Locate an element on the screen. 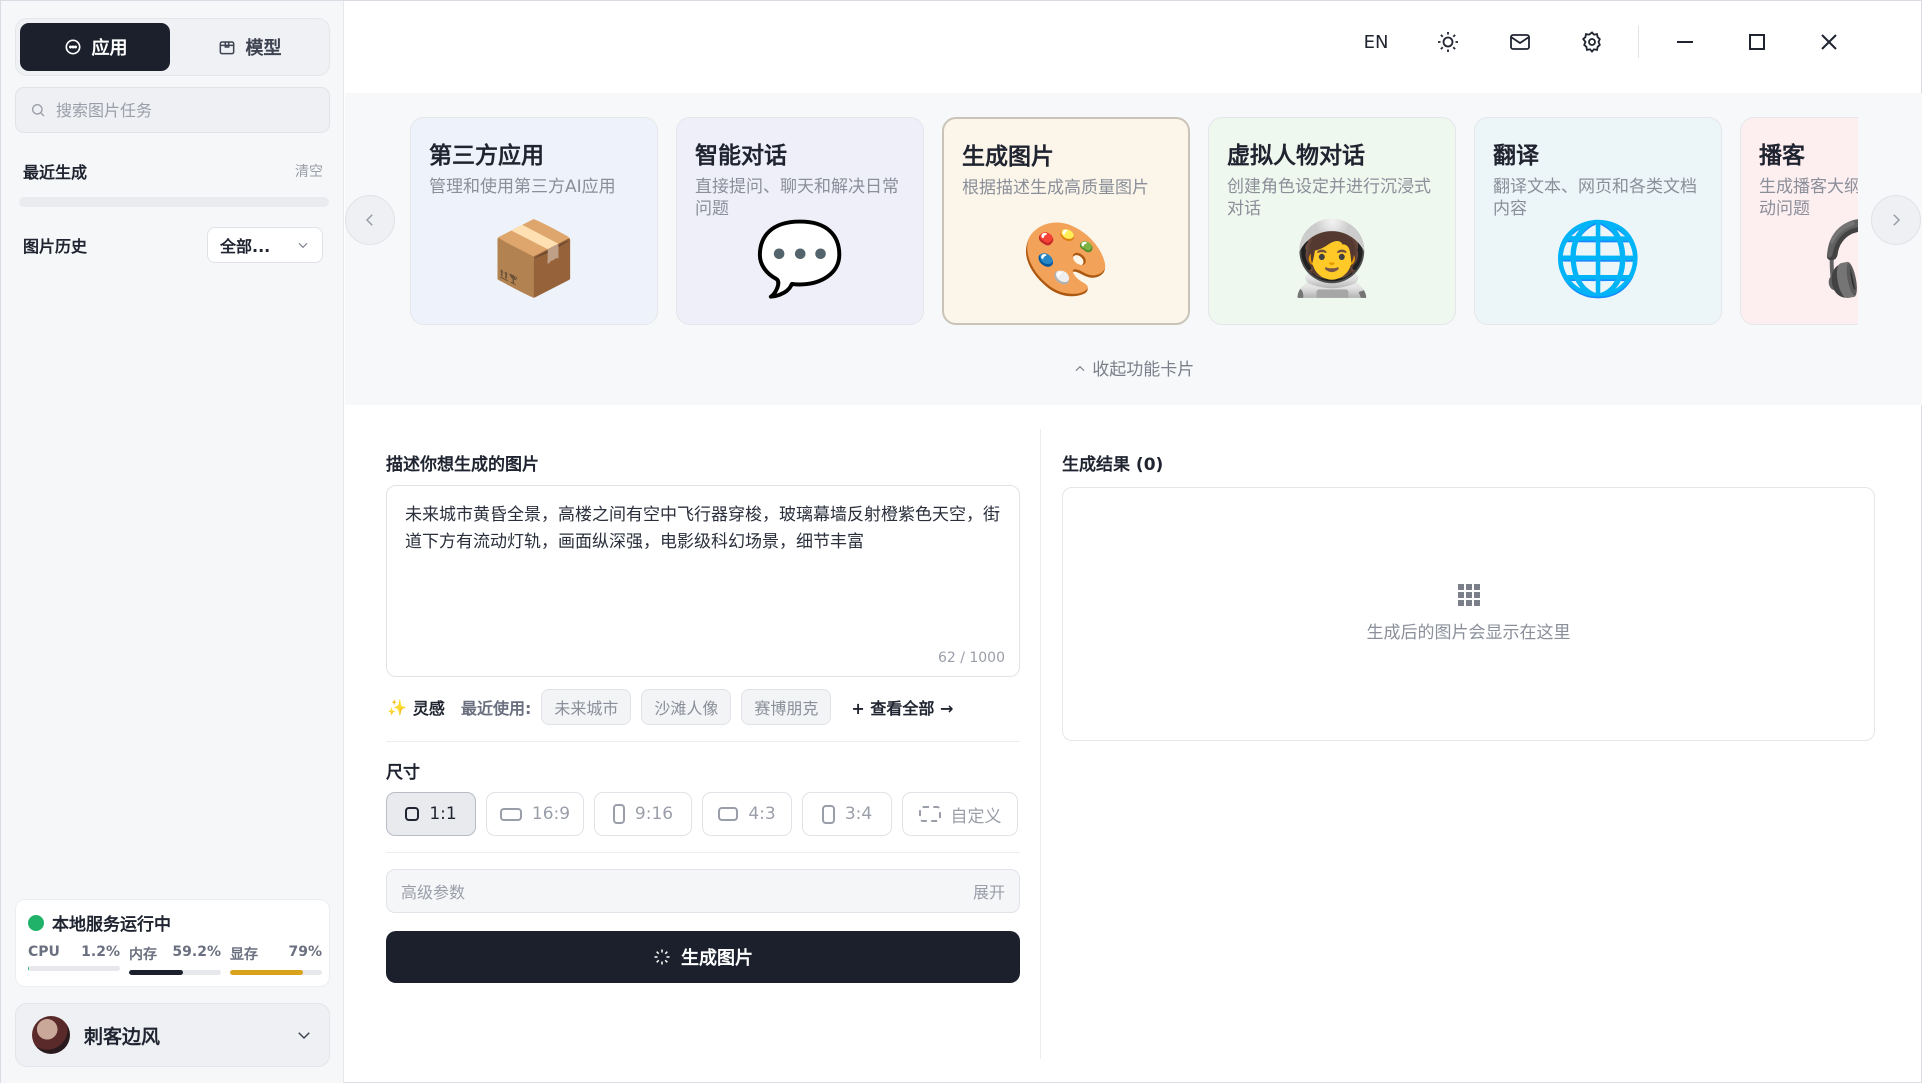 The image size is (1922, 1083). card-translate: 翻译 翻译文本、网页和各类文档内容 🌐 is located at coordinates (1598, 221).